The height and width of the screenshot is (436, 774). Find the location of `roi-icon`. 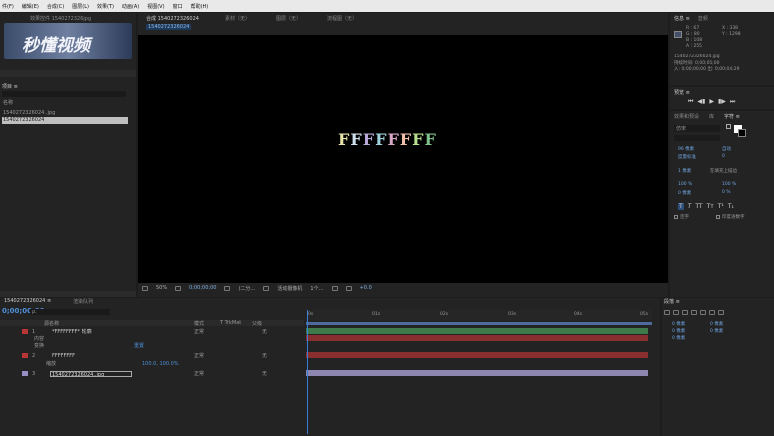

roi-icon is located at coordinates (266, 288).